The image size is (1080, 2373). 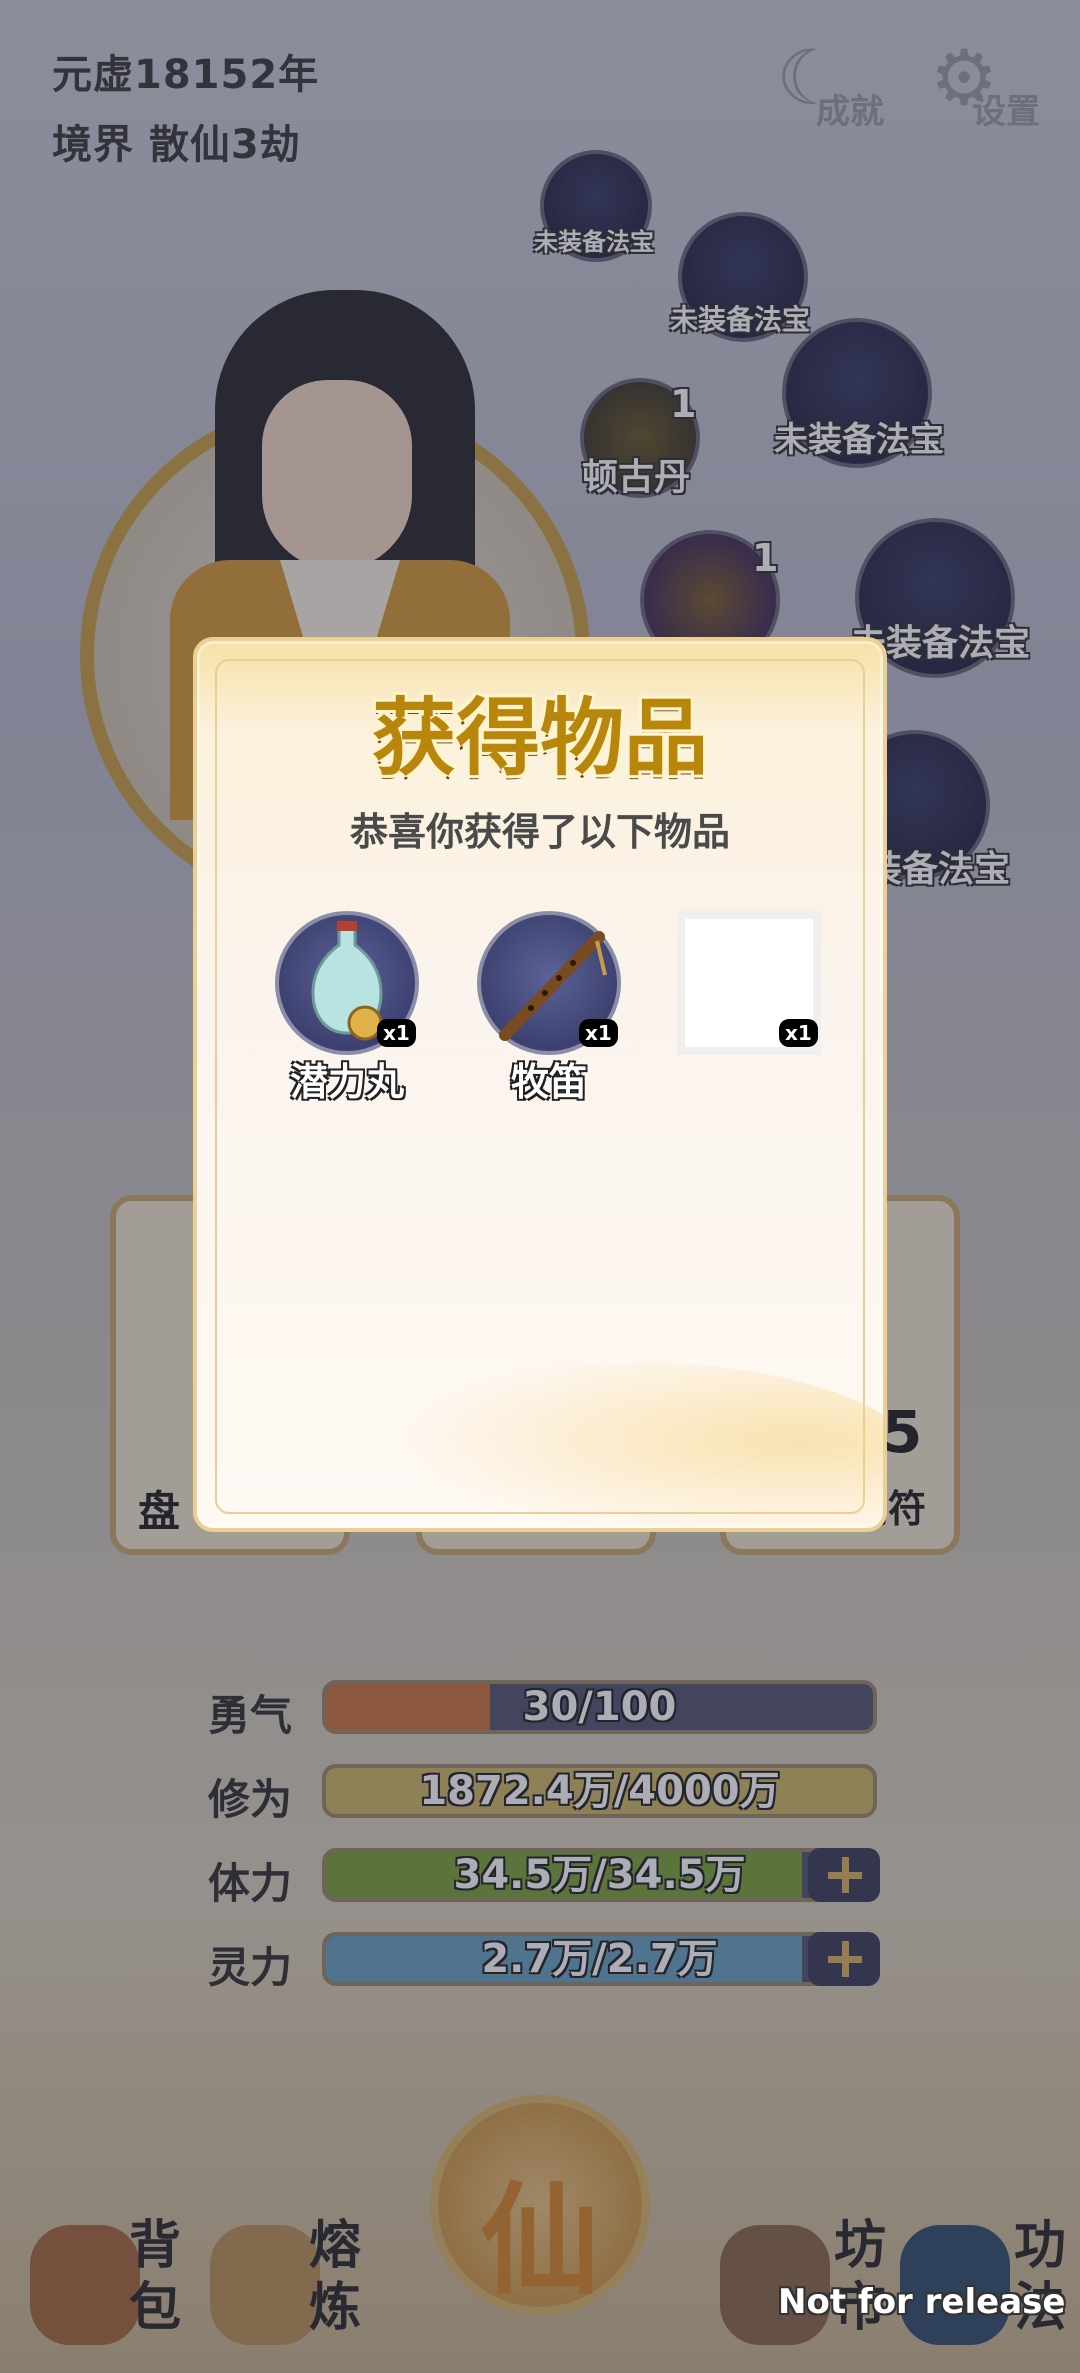 I want to click on nav-bag: 背包, so click(x=120, y=2285).